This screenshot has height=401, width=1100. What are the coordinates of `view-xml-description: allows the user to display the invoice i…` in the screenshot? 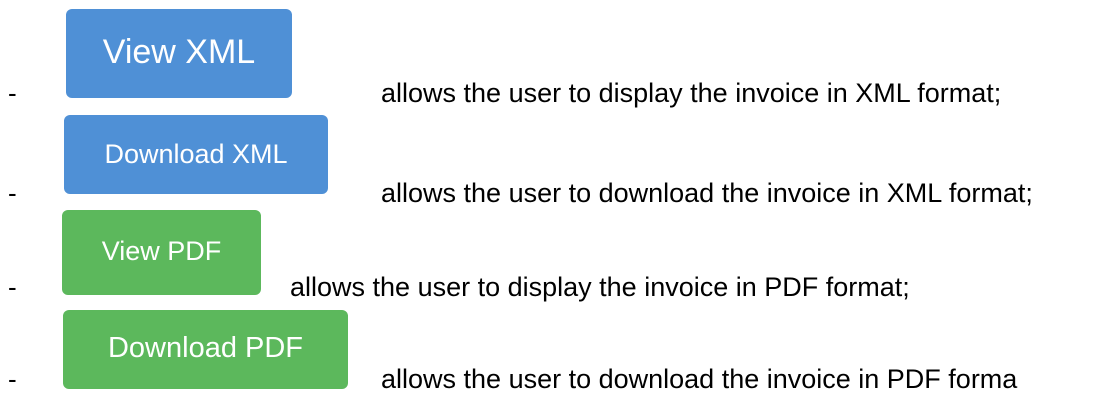 It's located at (691, 93).